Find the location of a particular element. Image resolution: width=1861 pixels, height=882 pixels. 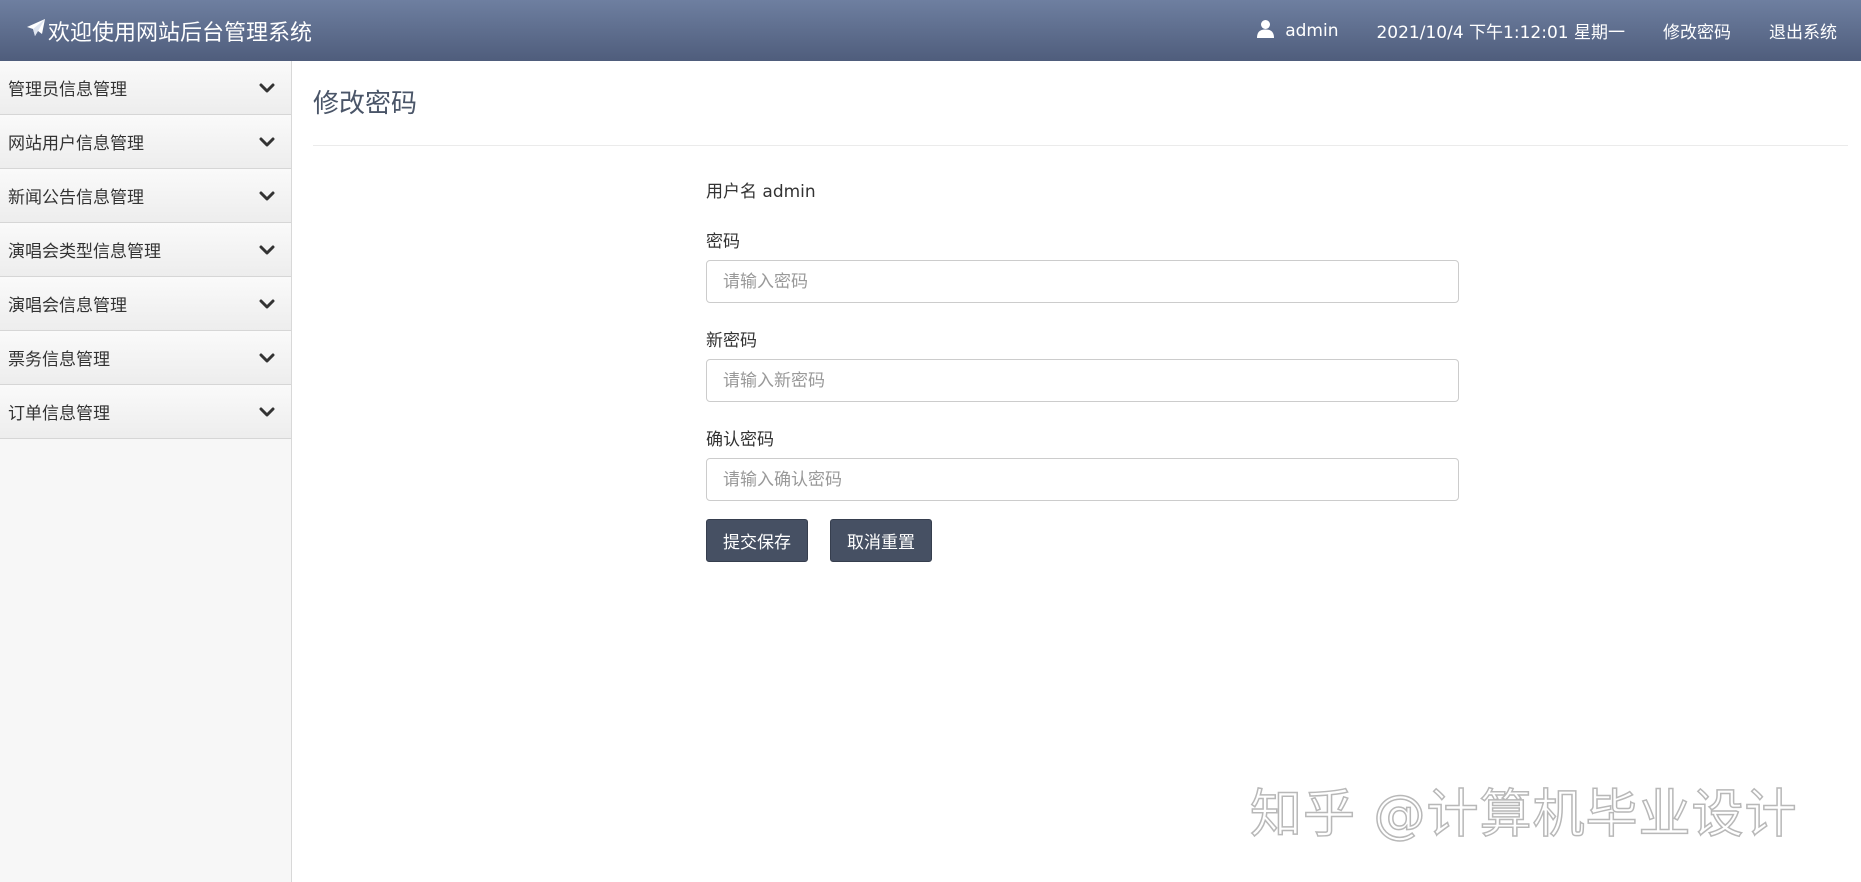

logout-link: 退出系统 is located at coordinates (1803, 30).